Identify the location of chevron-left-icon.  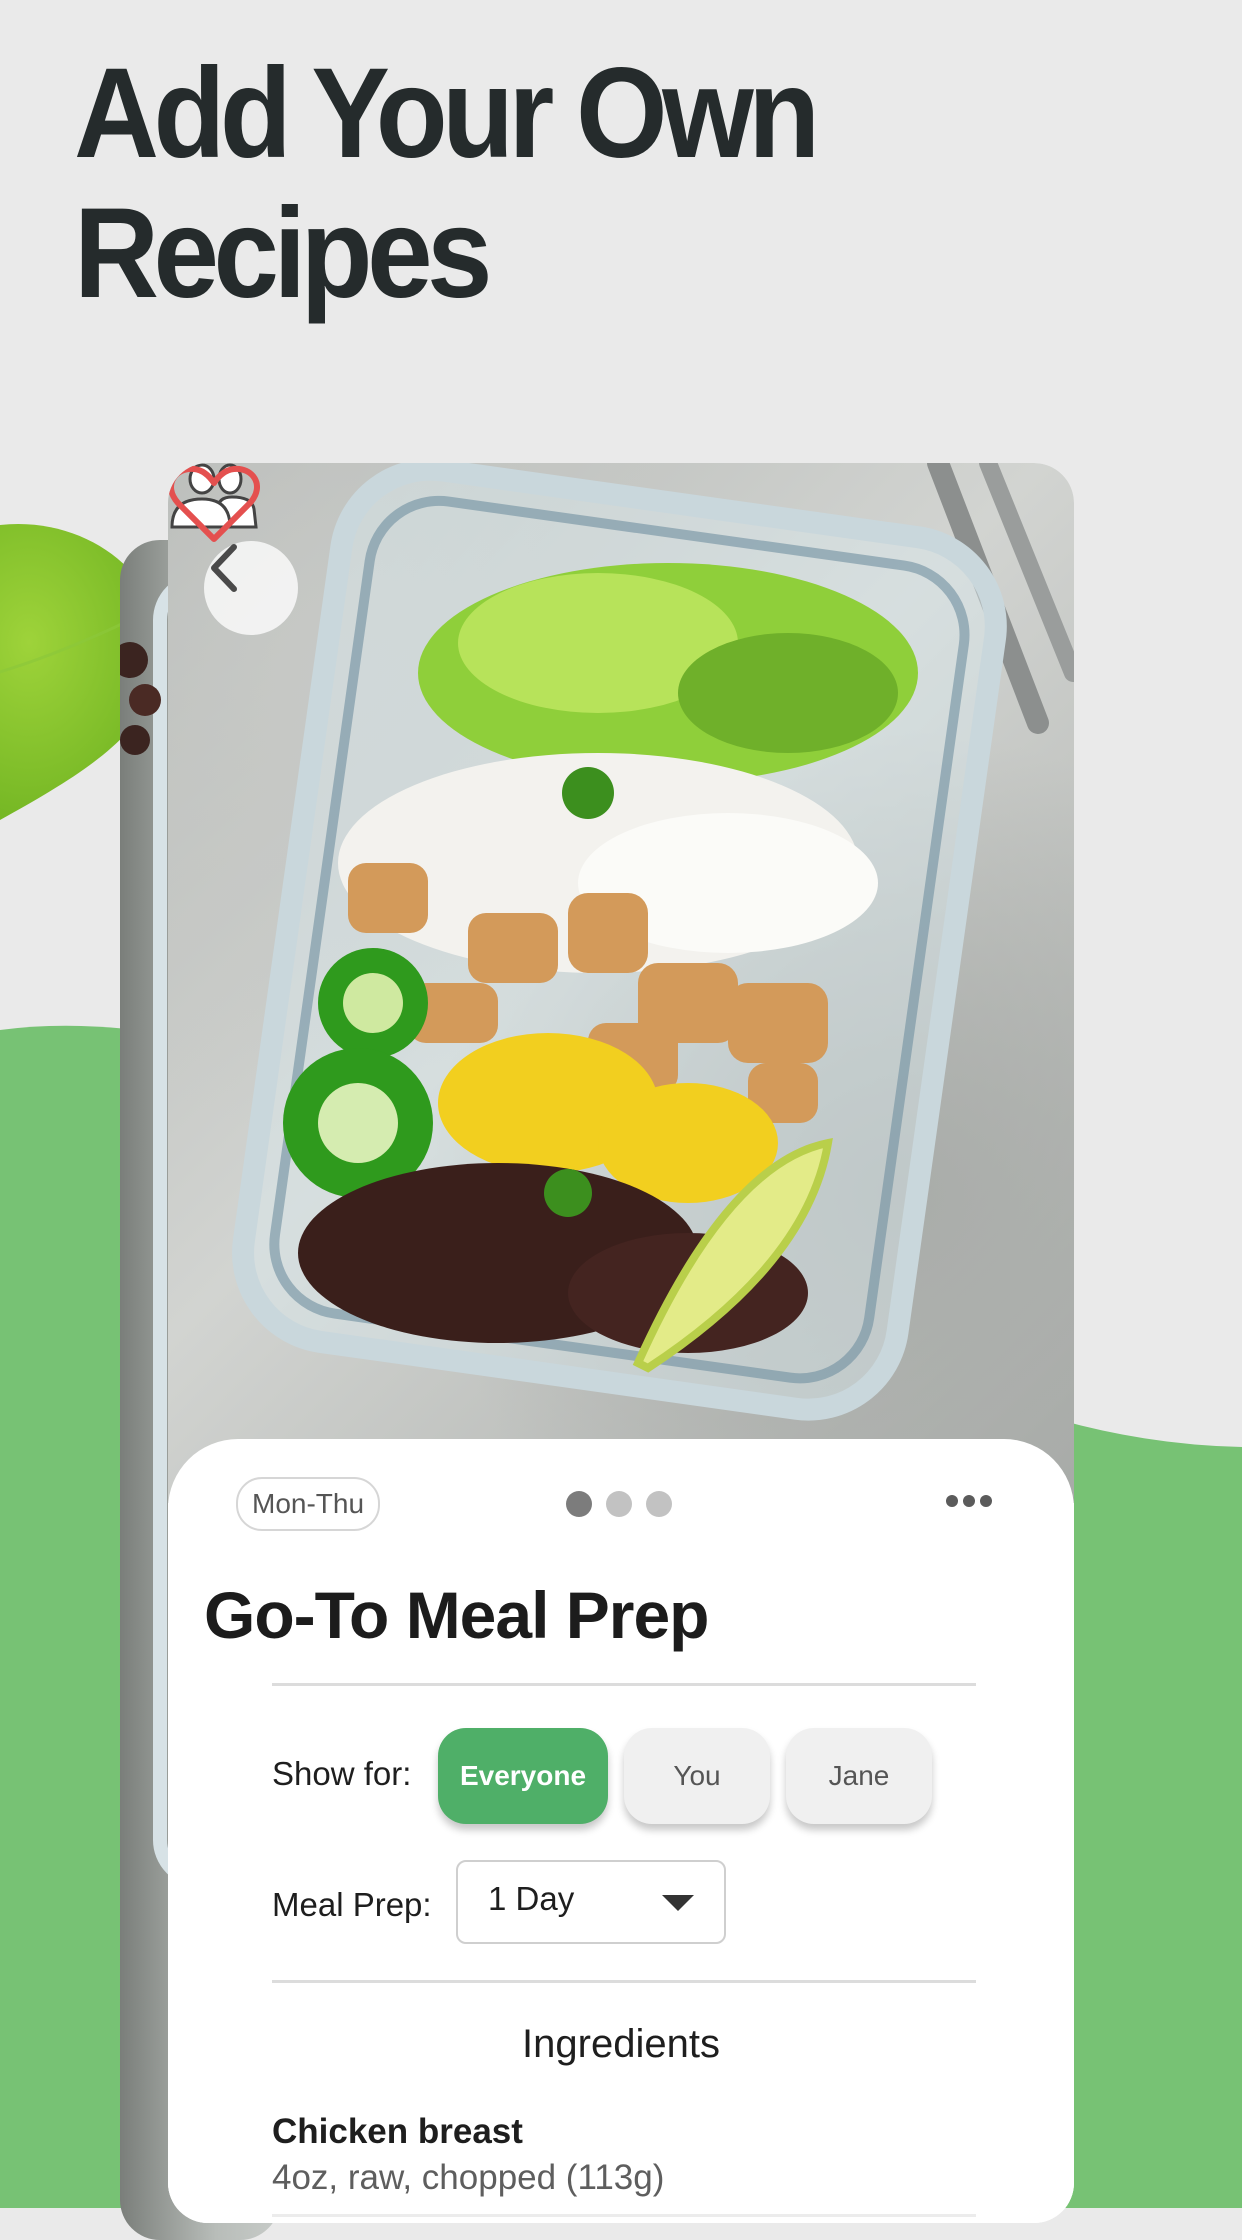
(224, 568).